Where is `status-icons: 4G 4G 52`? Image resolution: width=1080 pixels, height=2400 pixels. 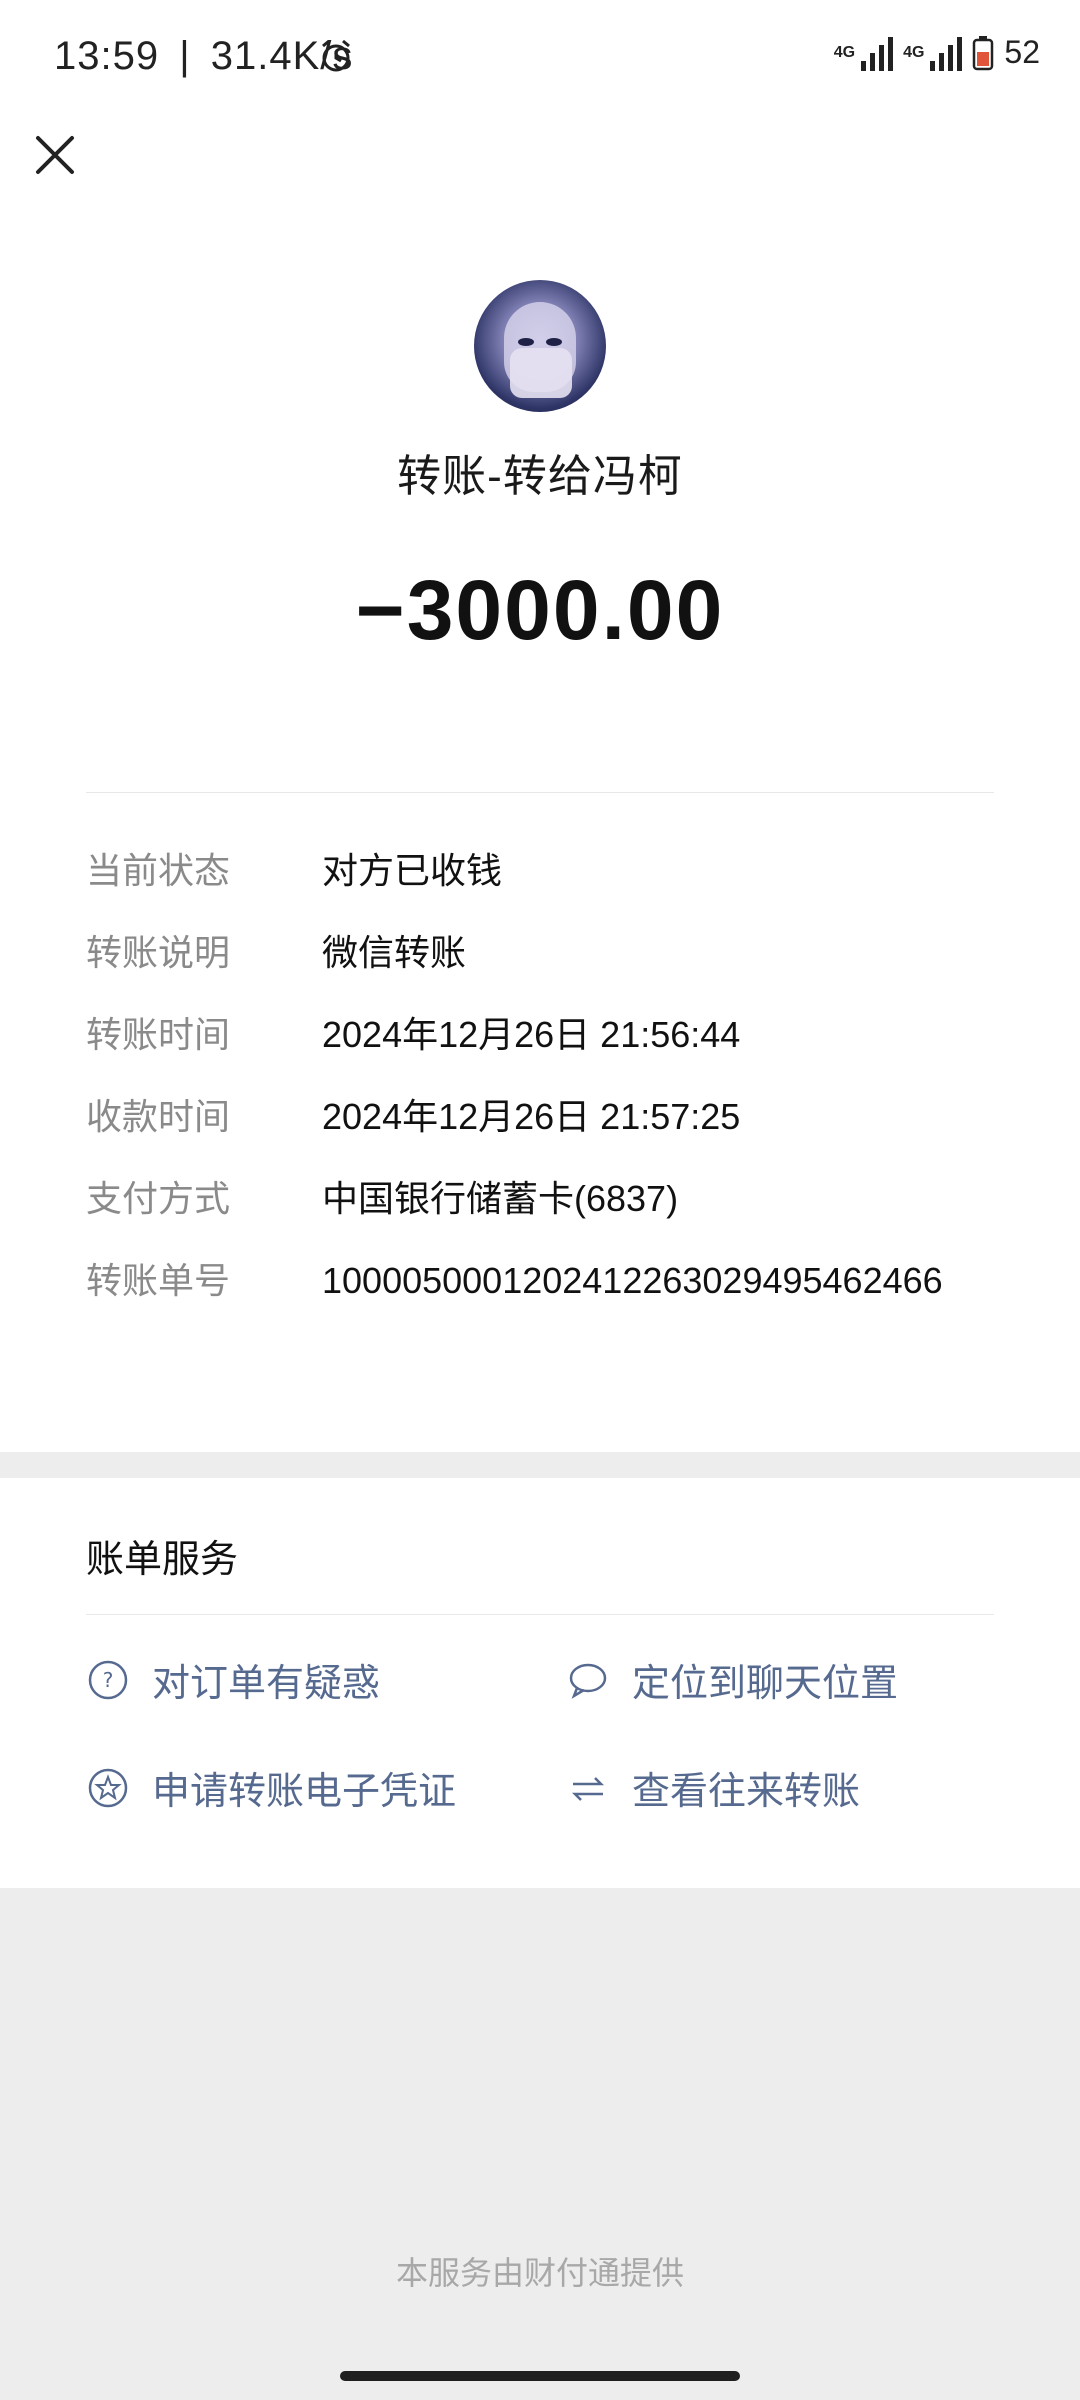
status-icons: 4G 4G 52 is located at coordinates (937, 52).